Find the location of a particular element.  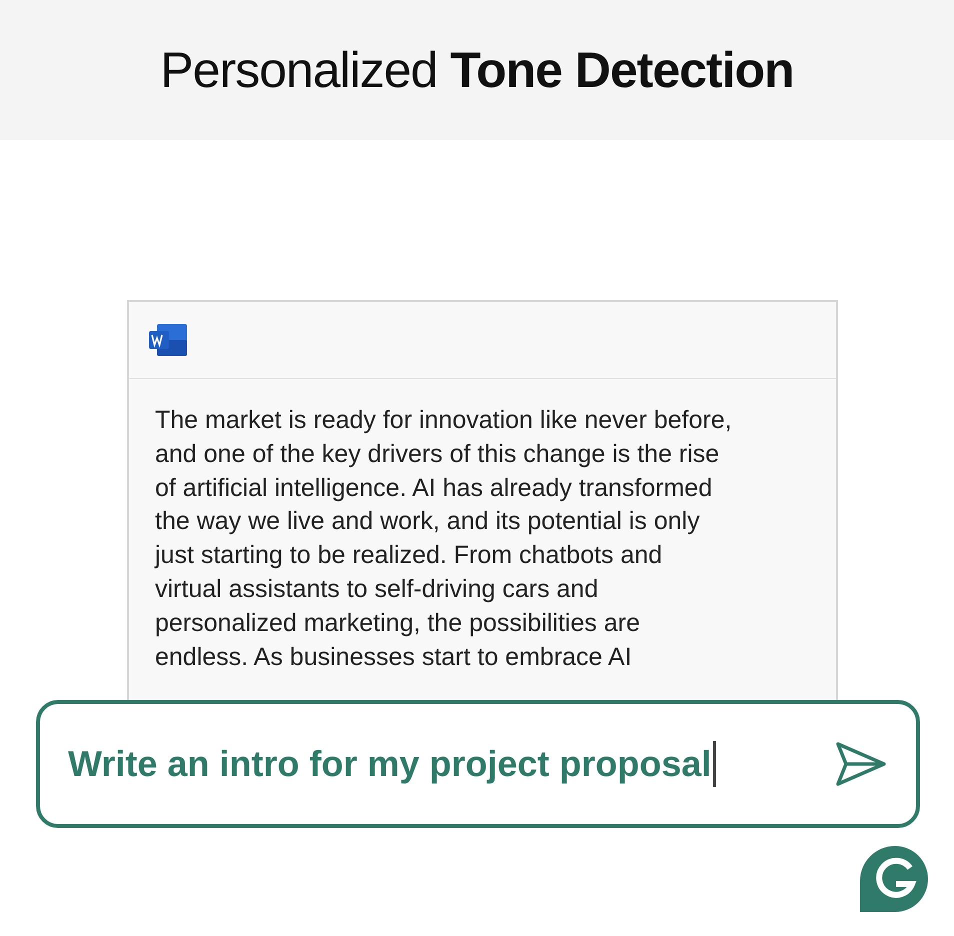

logo-icon is located at coordinates (895, 879).